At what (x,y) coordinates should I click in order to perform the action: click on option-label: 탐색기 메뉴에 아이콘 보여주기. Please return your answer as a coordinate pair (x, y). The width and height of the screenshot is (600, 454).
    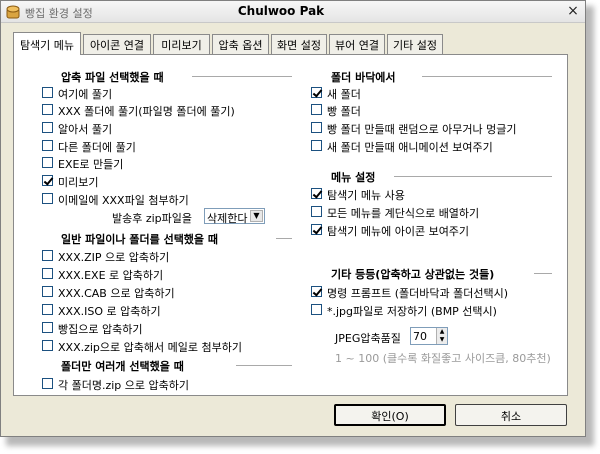
    Looking at the image, I should click on (398, 231).